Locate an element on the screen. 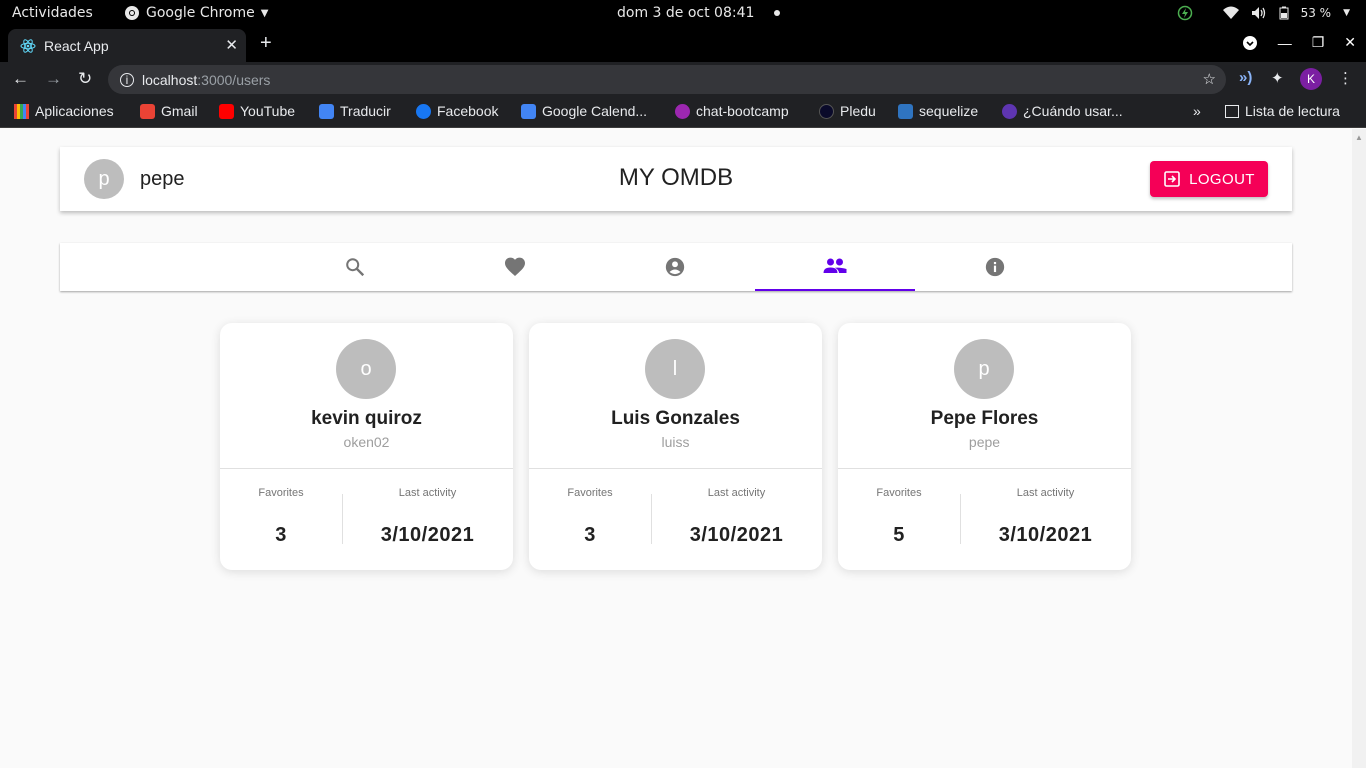 Image resolution: width=1366 pixels, height=768 pixels. more-bookmarks-icon: » is located at coordinates (1197, 111).